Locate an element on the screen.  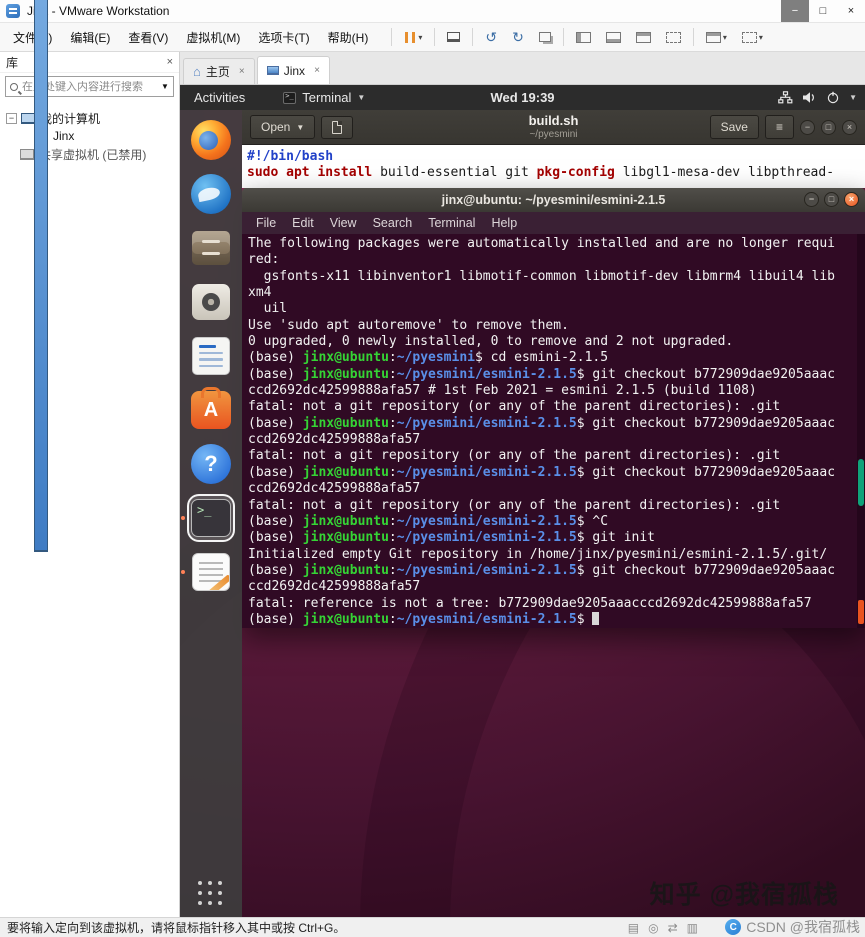
show-thumbnail-bar-icon is located at coordinates (613, 37).